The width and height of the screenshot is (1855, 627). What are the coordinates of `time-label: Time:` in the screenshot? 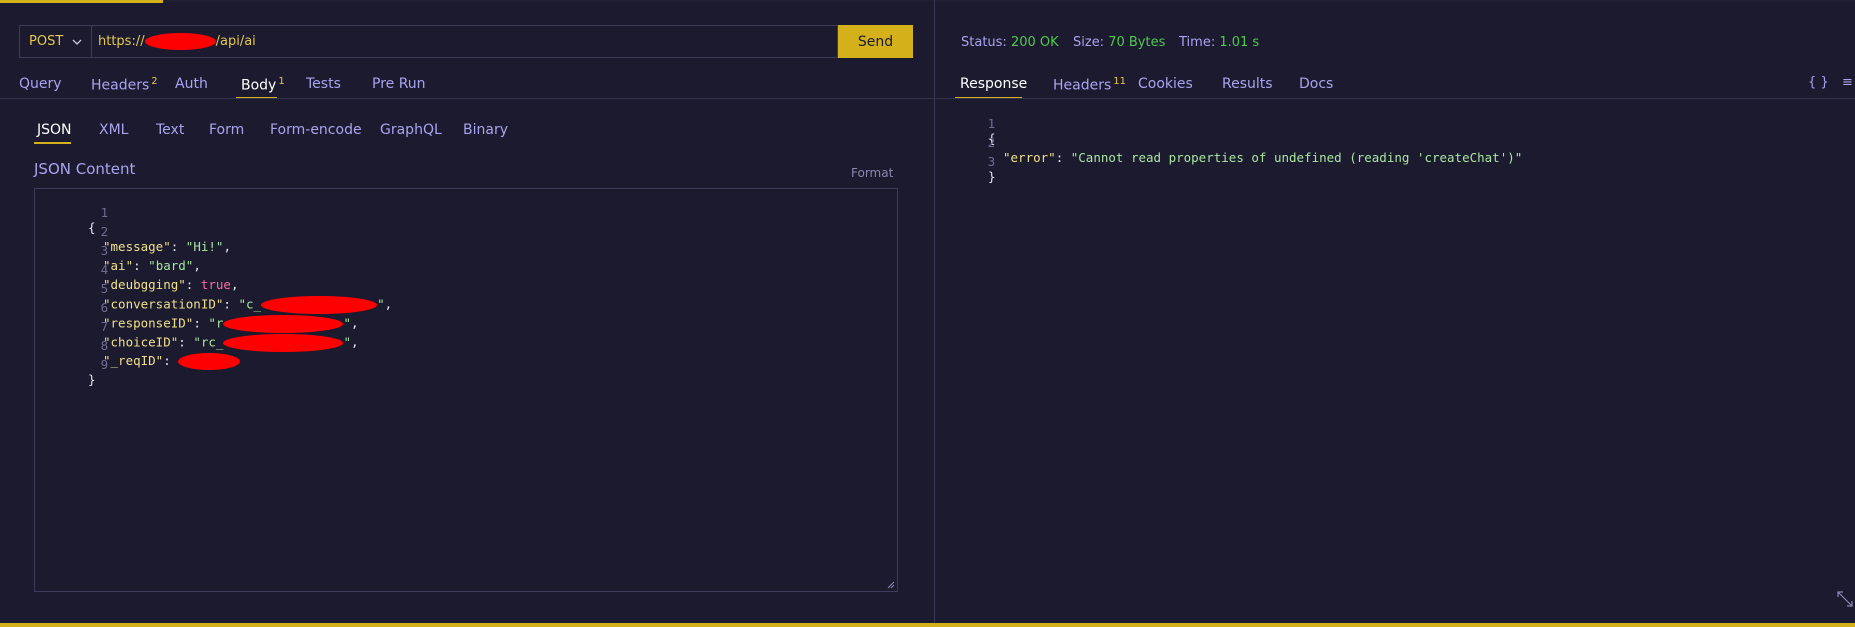 It's located at (1197, 42).